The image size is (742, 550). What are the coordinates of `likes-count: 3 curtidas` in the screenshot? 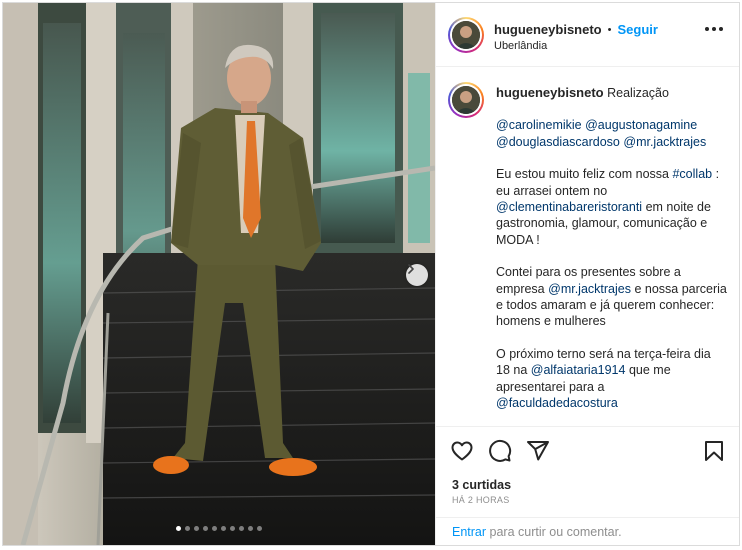 It's located at (481, 485).